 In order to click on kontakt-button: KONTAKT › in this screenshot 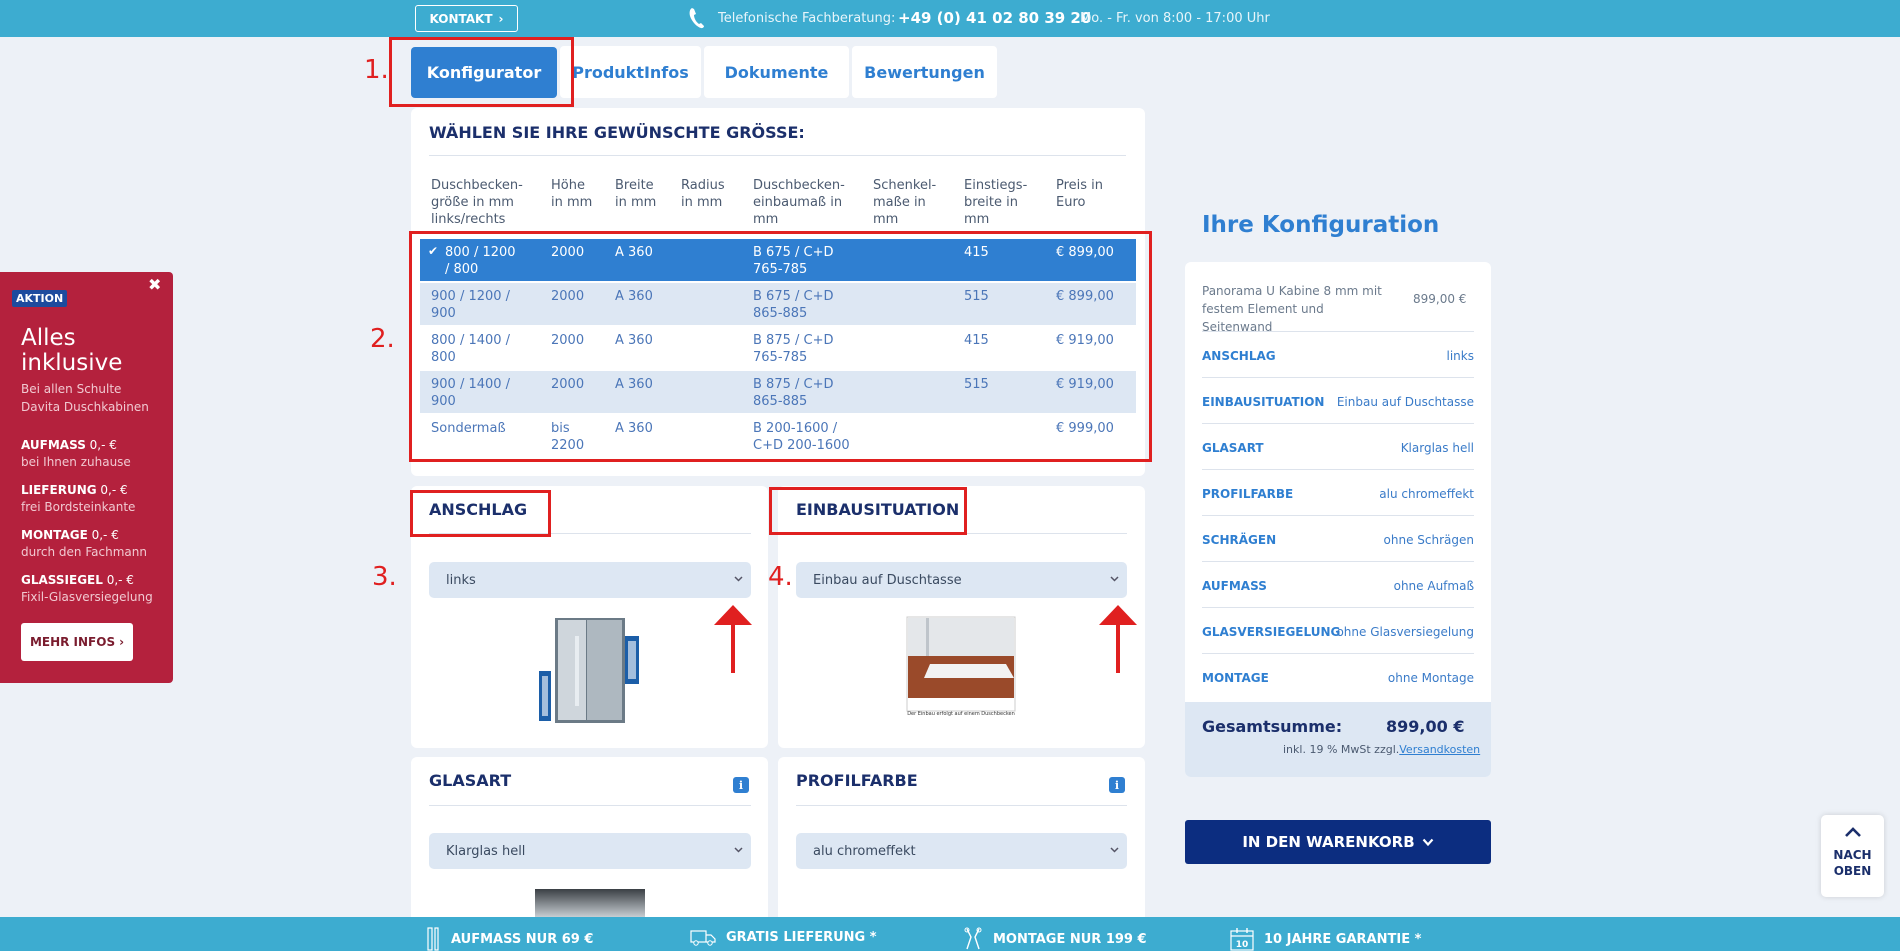, I will do `click(466, 18)`.